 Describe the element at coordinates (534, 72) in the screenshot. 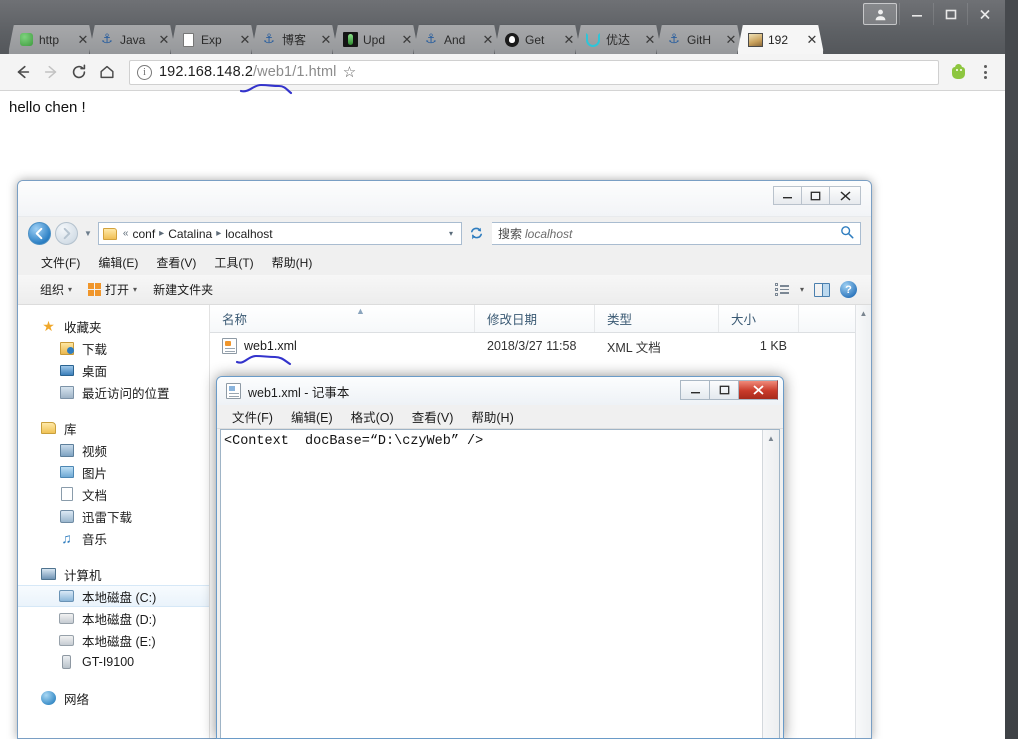

I see `address-bar: i 192.168.148.2/web1/1.html ☆` at that location.